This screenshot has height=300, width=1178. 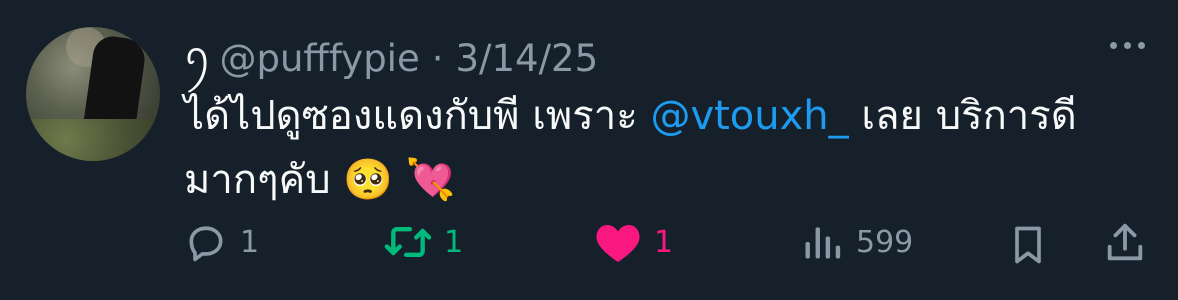 I want to click on reply-button: 1, so click(x=221, y=242).